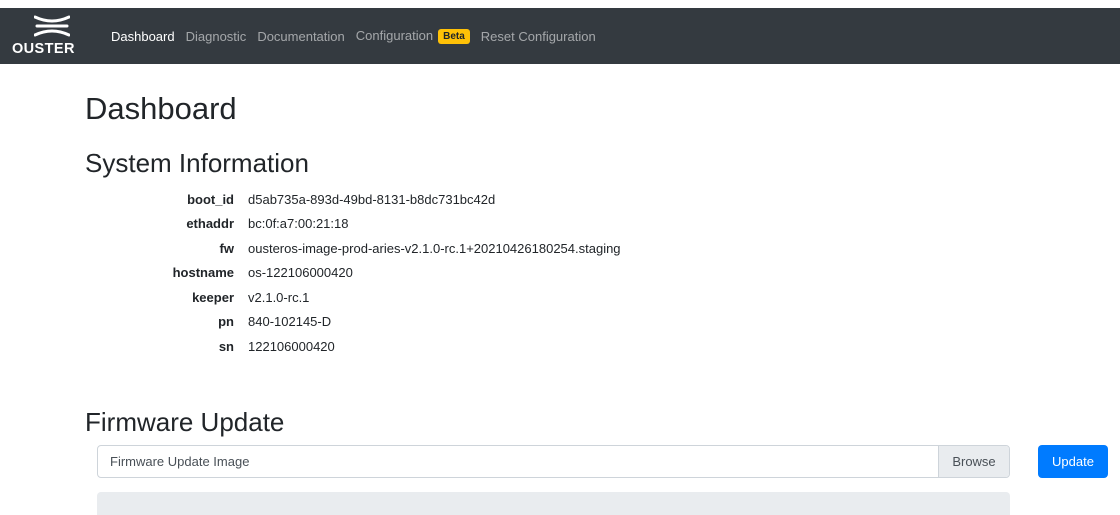 Image resolution: width=1120 pixels, height=515 pixels. Describe the element at coordinates (52, 26) in the screenshot. I see `ouster-logo-icon` at that location.